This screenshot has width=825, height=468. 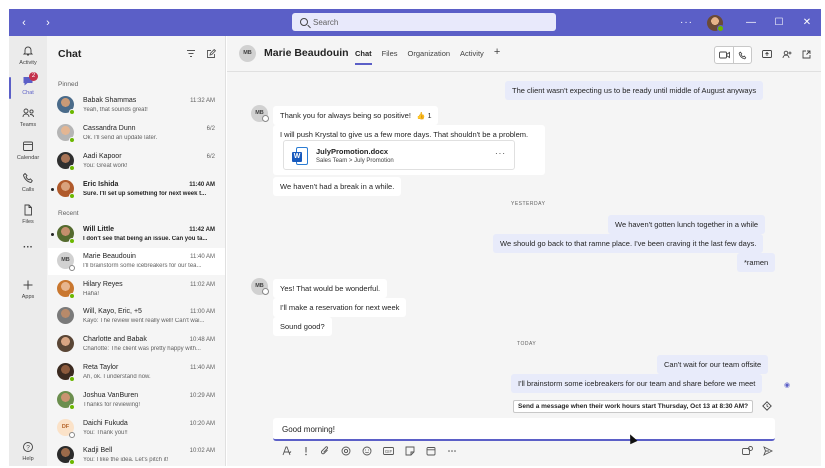 What do you see at coordinates (424, 116) in the screenshot?
I see `thumbs-up-reaction: 👍 1` at bounding box center [424, 116].